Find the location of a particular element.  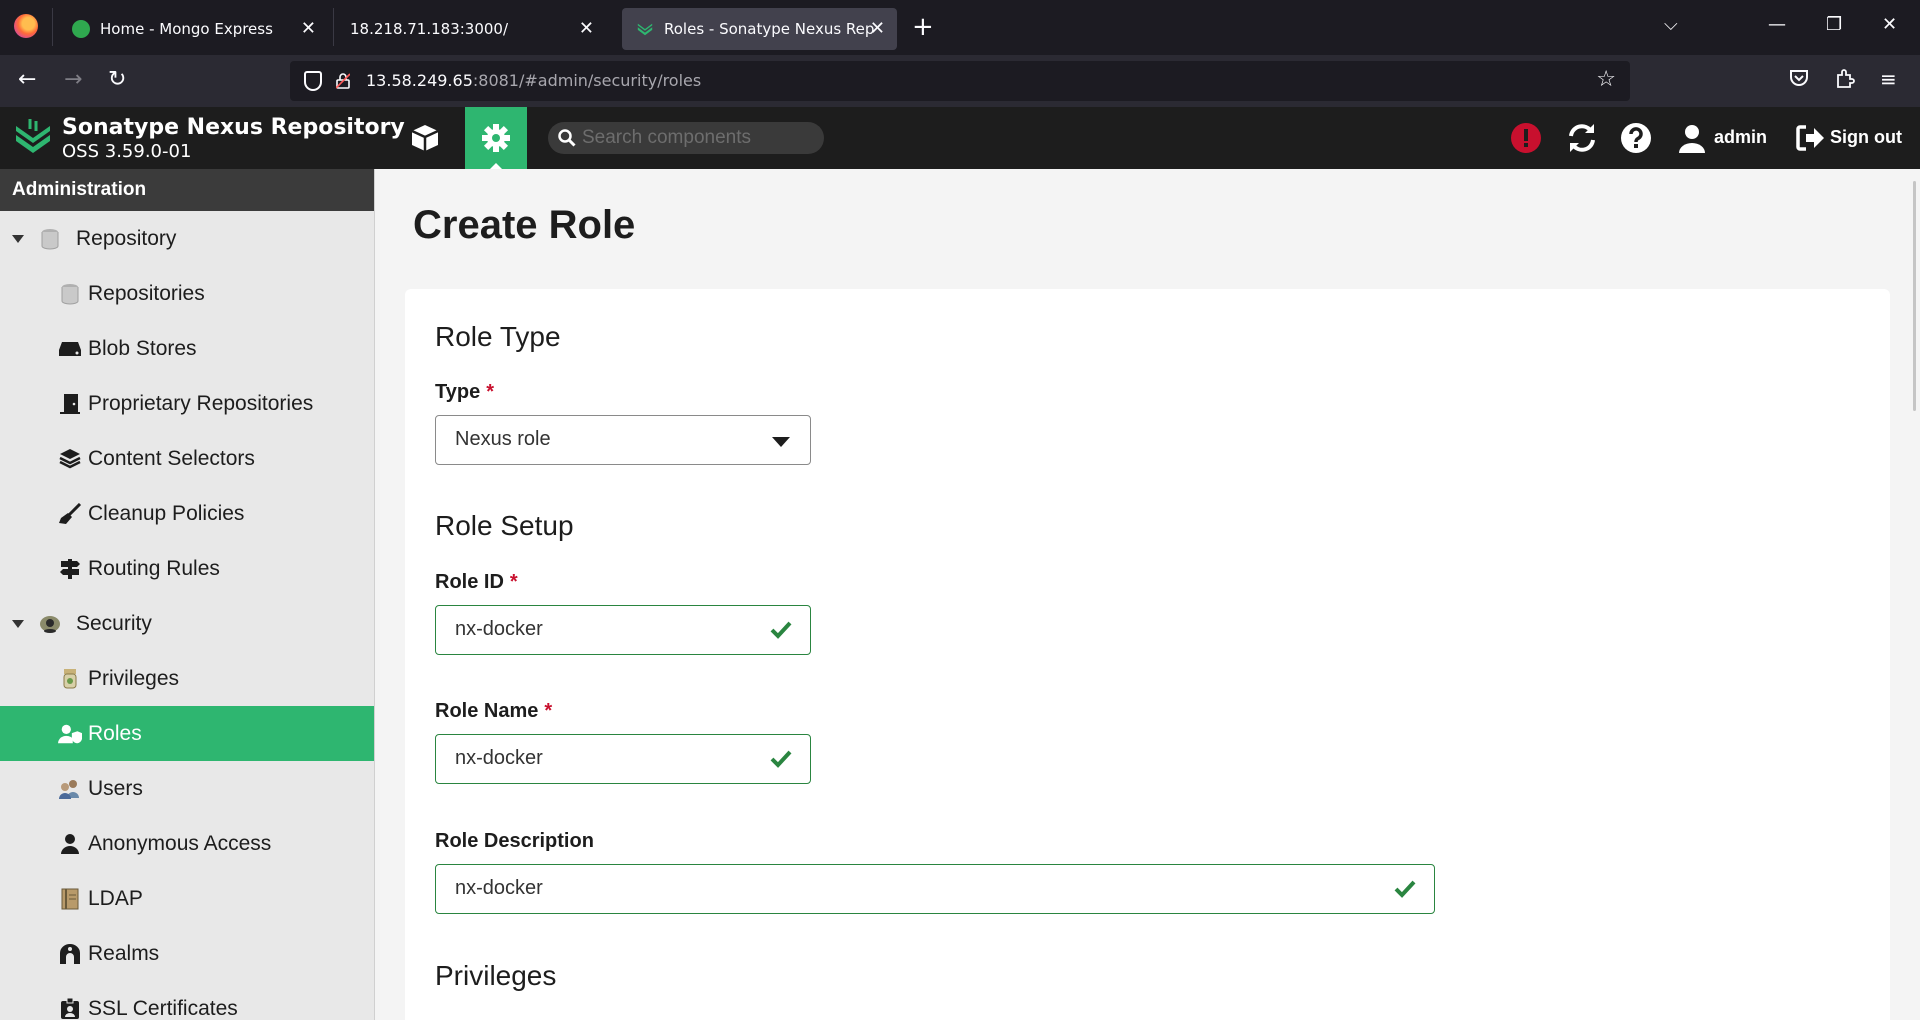

sidebar-item-routing-rules: Routing Rules is located at coordinates (187, 568).